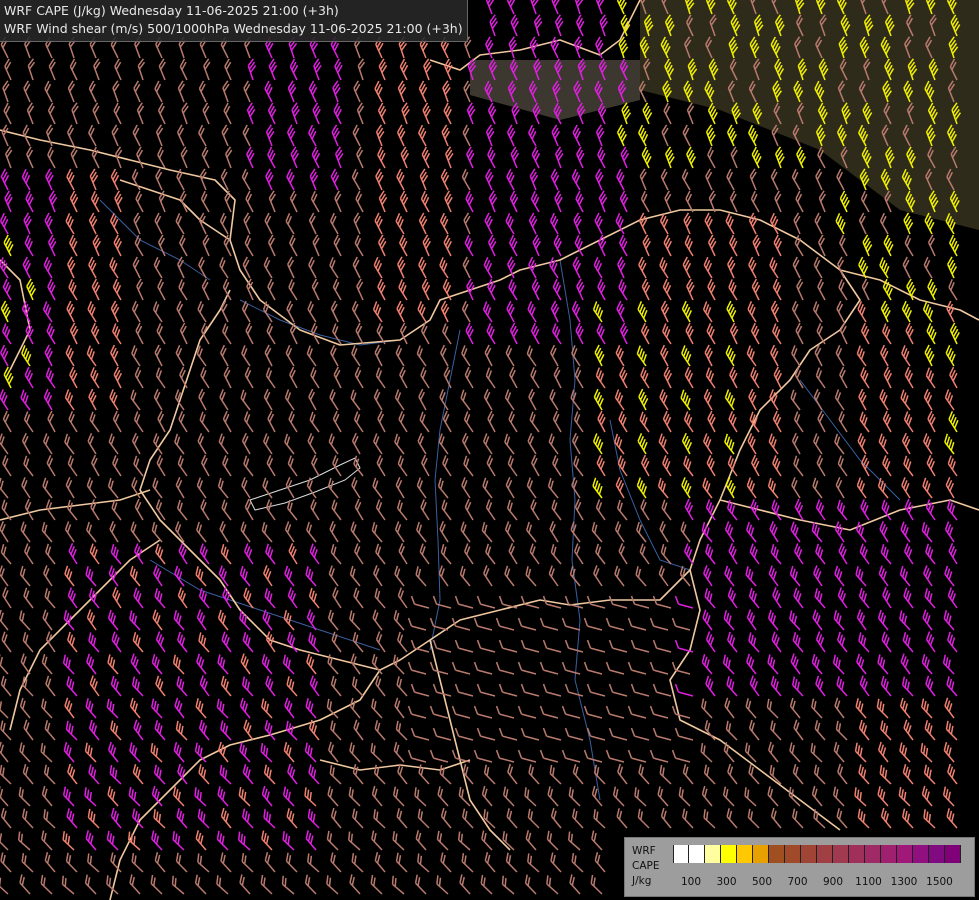  What do you see at coordinates (762, 882) in the screenshot?
I see `legend-tick: 500` at bounding box center [762, 882].